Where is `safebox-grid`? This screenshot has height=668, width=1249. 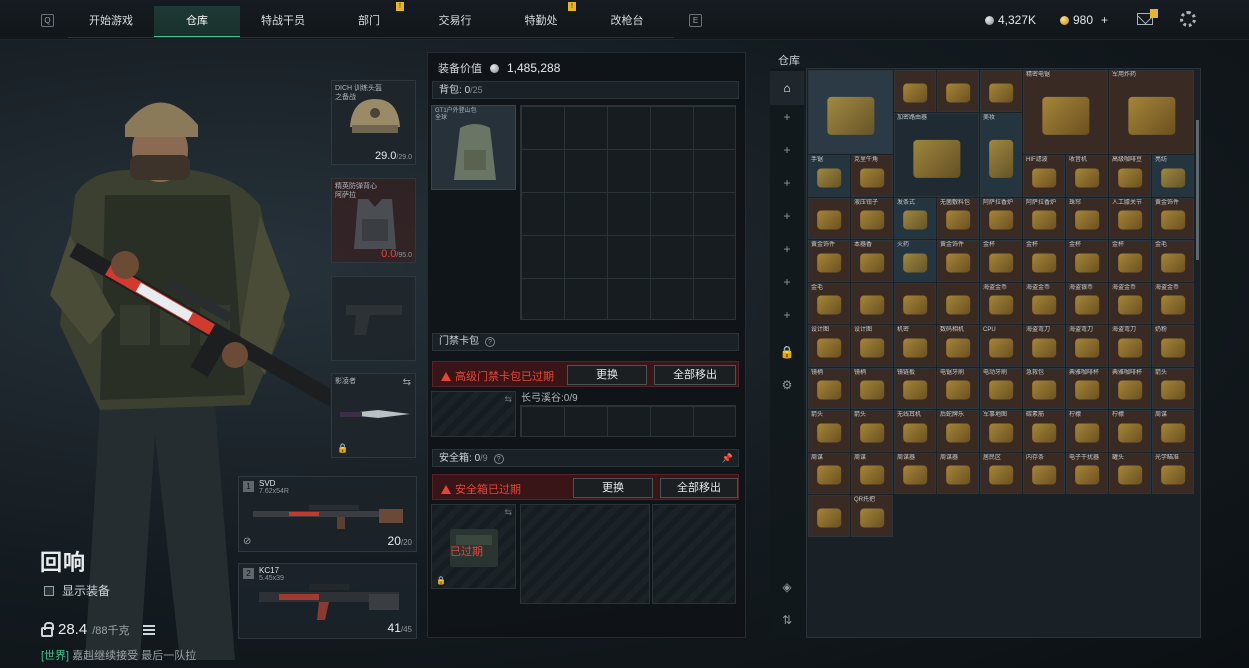 safebox-grid is located at coordinates (585, 554).